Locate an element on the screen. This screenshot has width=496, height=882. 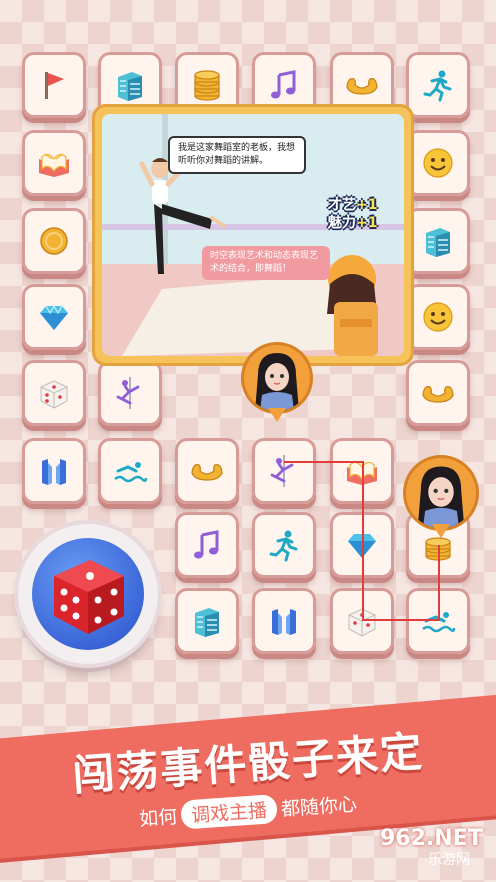
roll-dice-button is located at coordinates (88, 594).